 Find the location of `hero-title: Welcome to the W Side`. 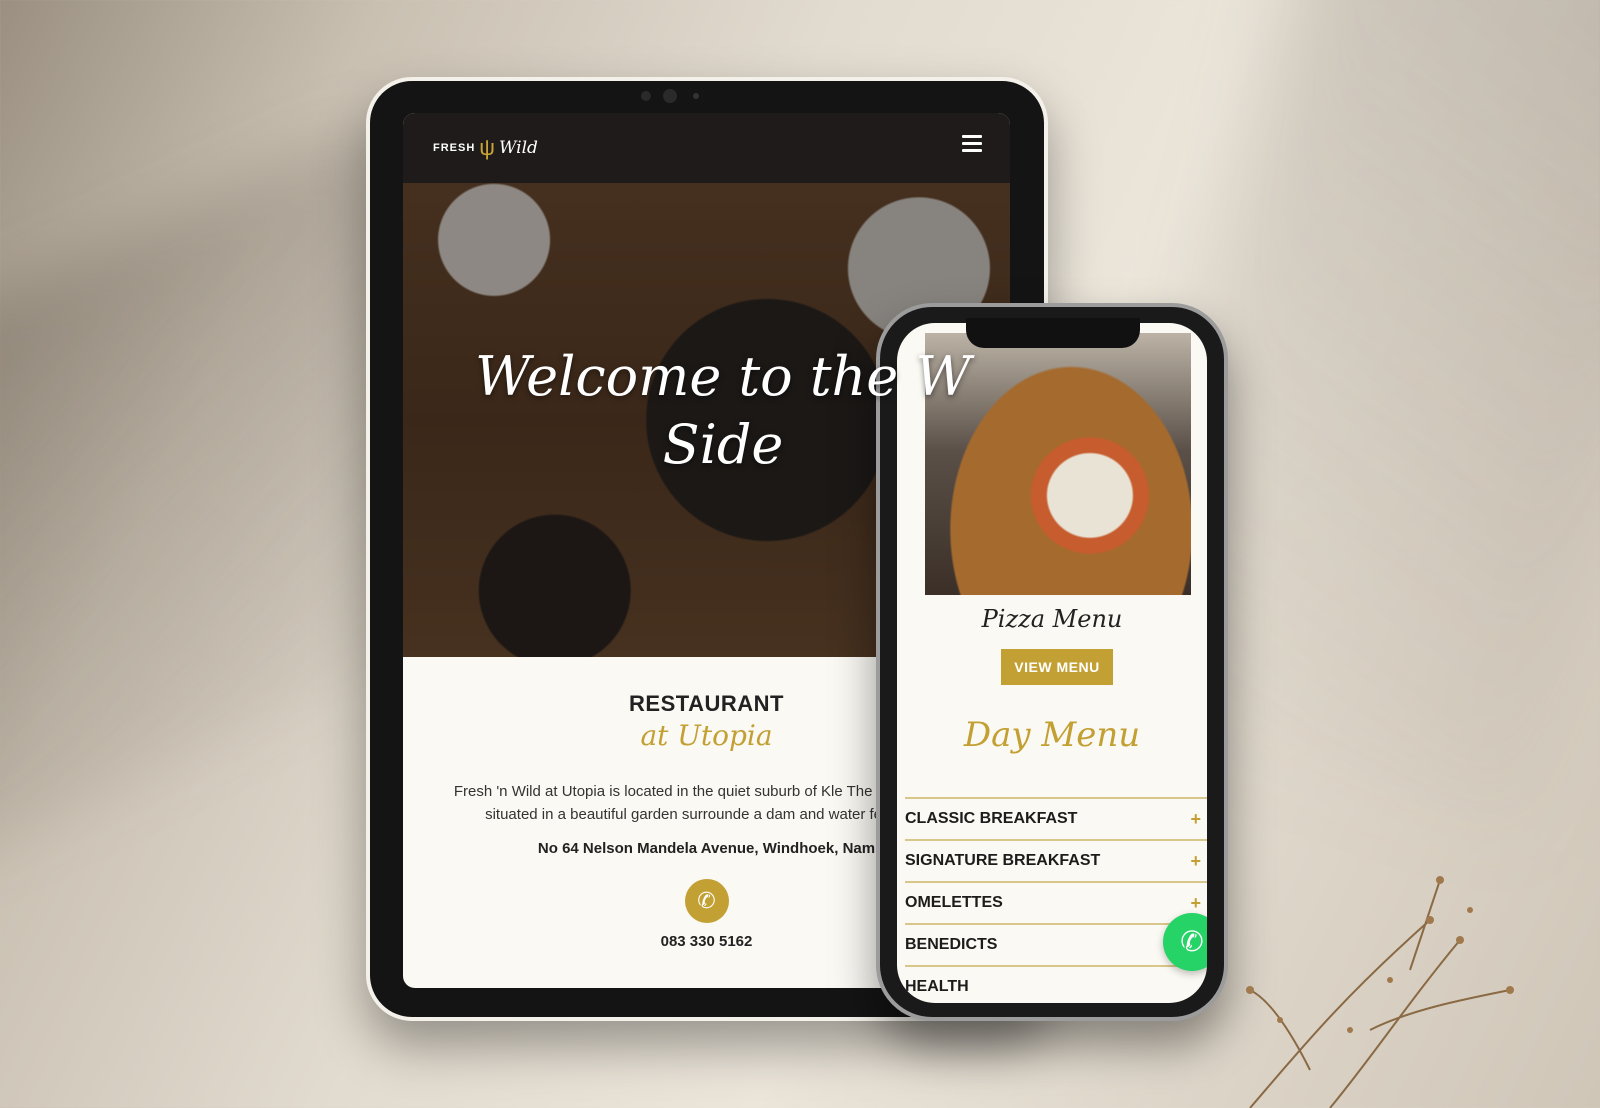

hero-title: Welcome to the W Side is located at coordinates (723, 410).